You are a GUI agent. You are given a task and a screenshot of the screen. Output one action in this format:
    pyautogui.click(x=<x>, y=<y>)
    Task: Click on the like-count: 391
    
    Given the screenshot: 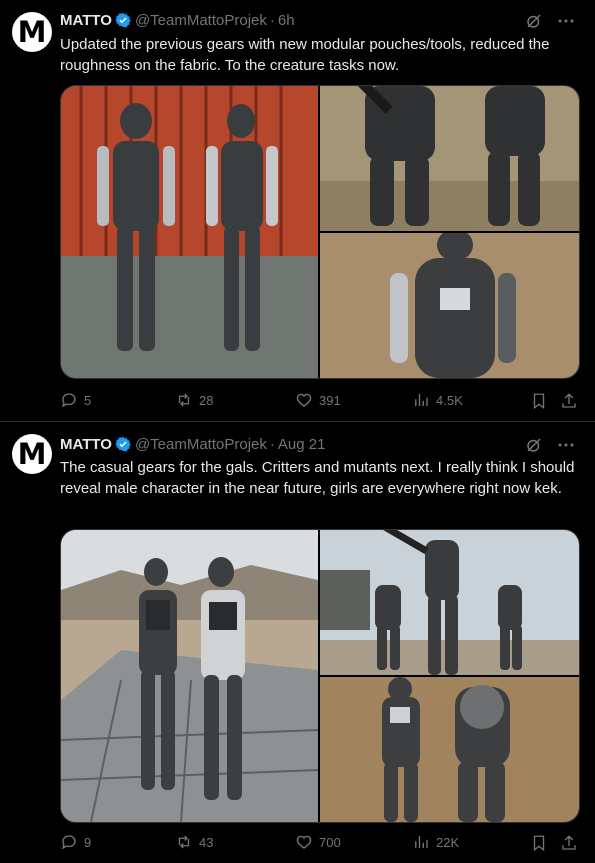 What is the action you would take?
    pyautogui.click(x=330, y=400)
    